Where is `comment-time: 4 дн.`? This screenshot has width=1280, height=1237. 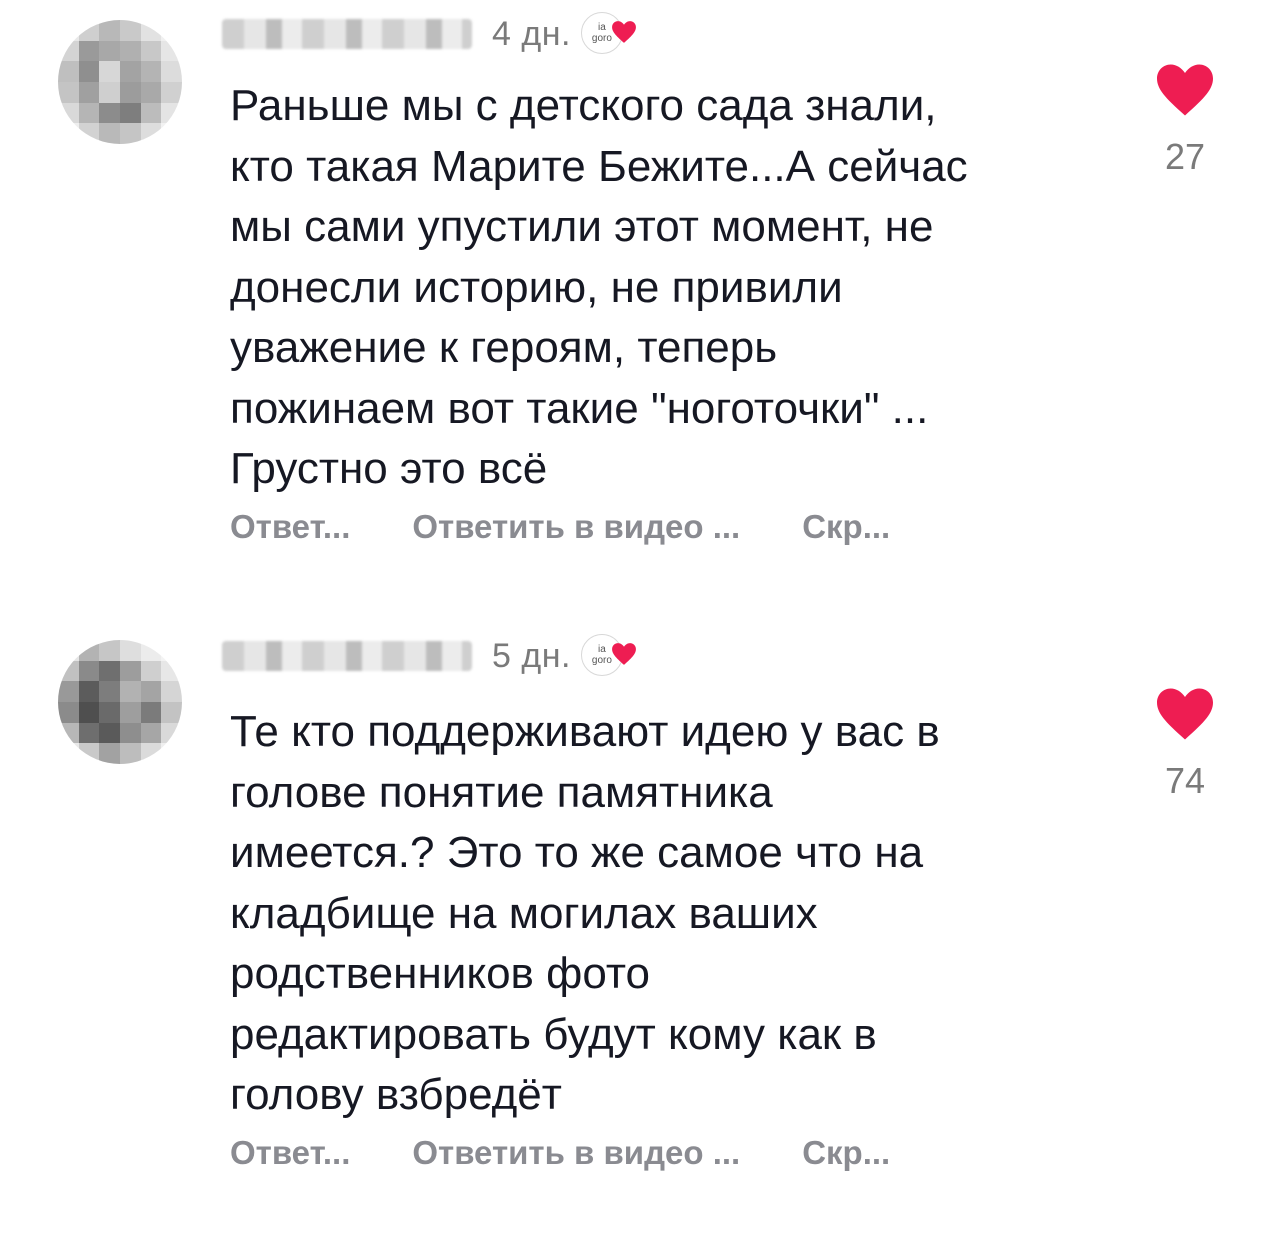 comment-time: 4 дн. is located at coordinates (531, 33).